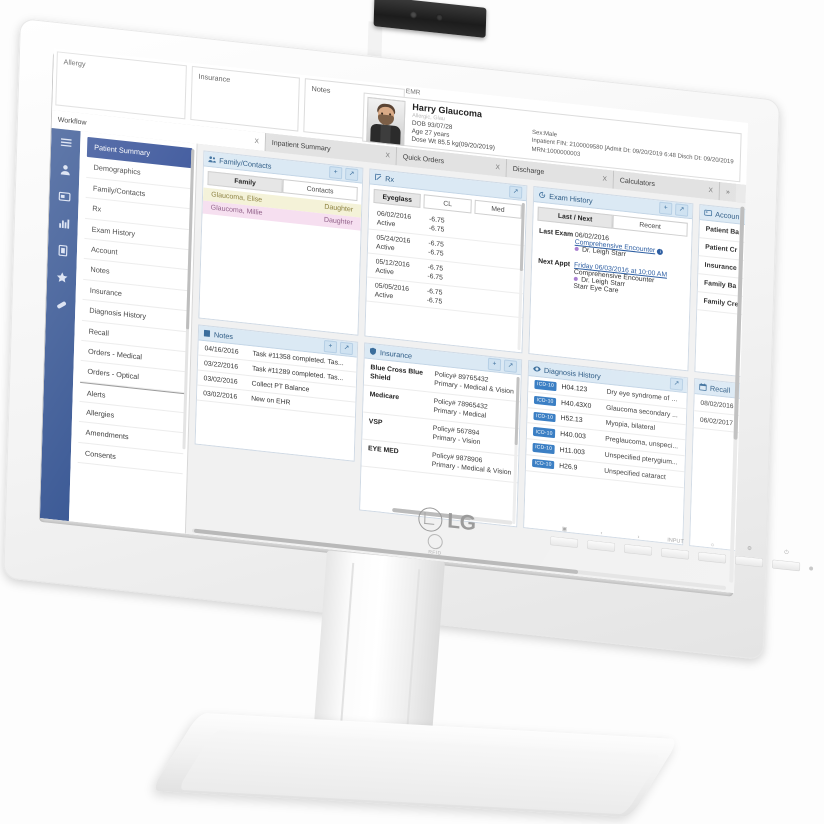 The height and width of the screenshot is (824, 824). Describe the element at coordinates (373, 351) in the screenshot. I see `shield-icon` at that location.